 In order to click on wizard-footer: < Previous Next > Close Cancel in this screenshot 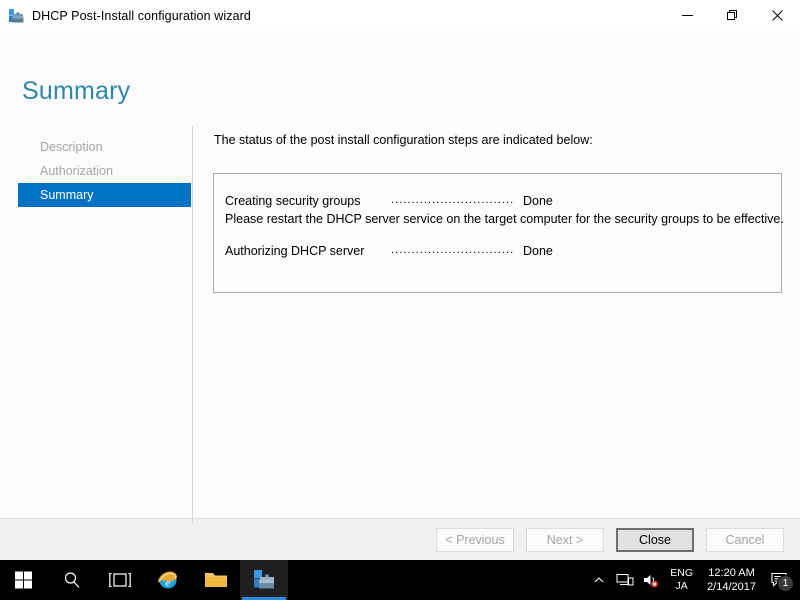, I will do `click(400, 539)`.